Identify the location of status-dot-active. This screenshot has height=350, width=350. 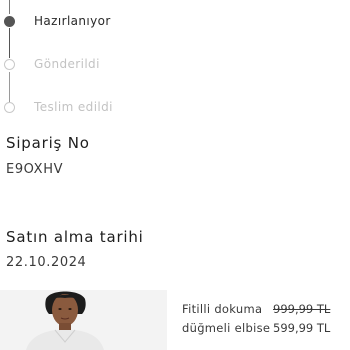
(9, 21).